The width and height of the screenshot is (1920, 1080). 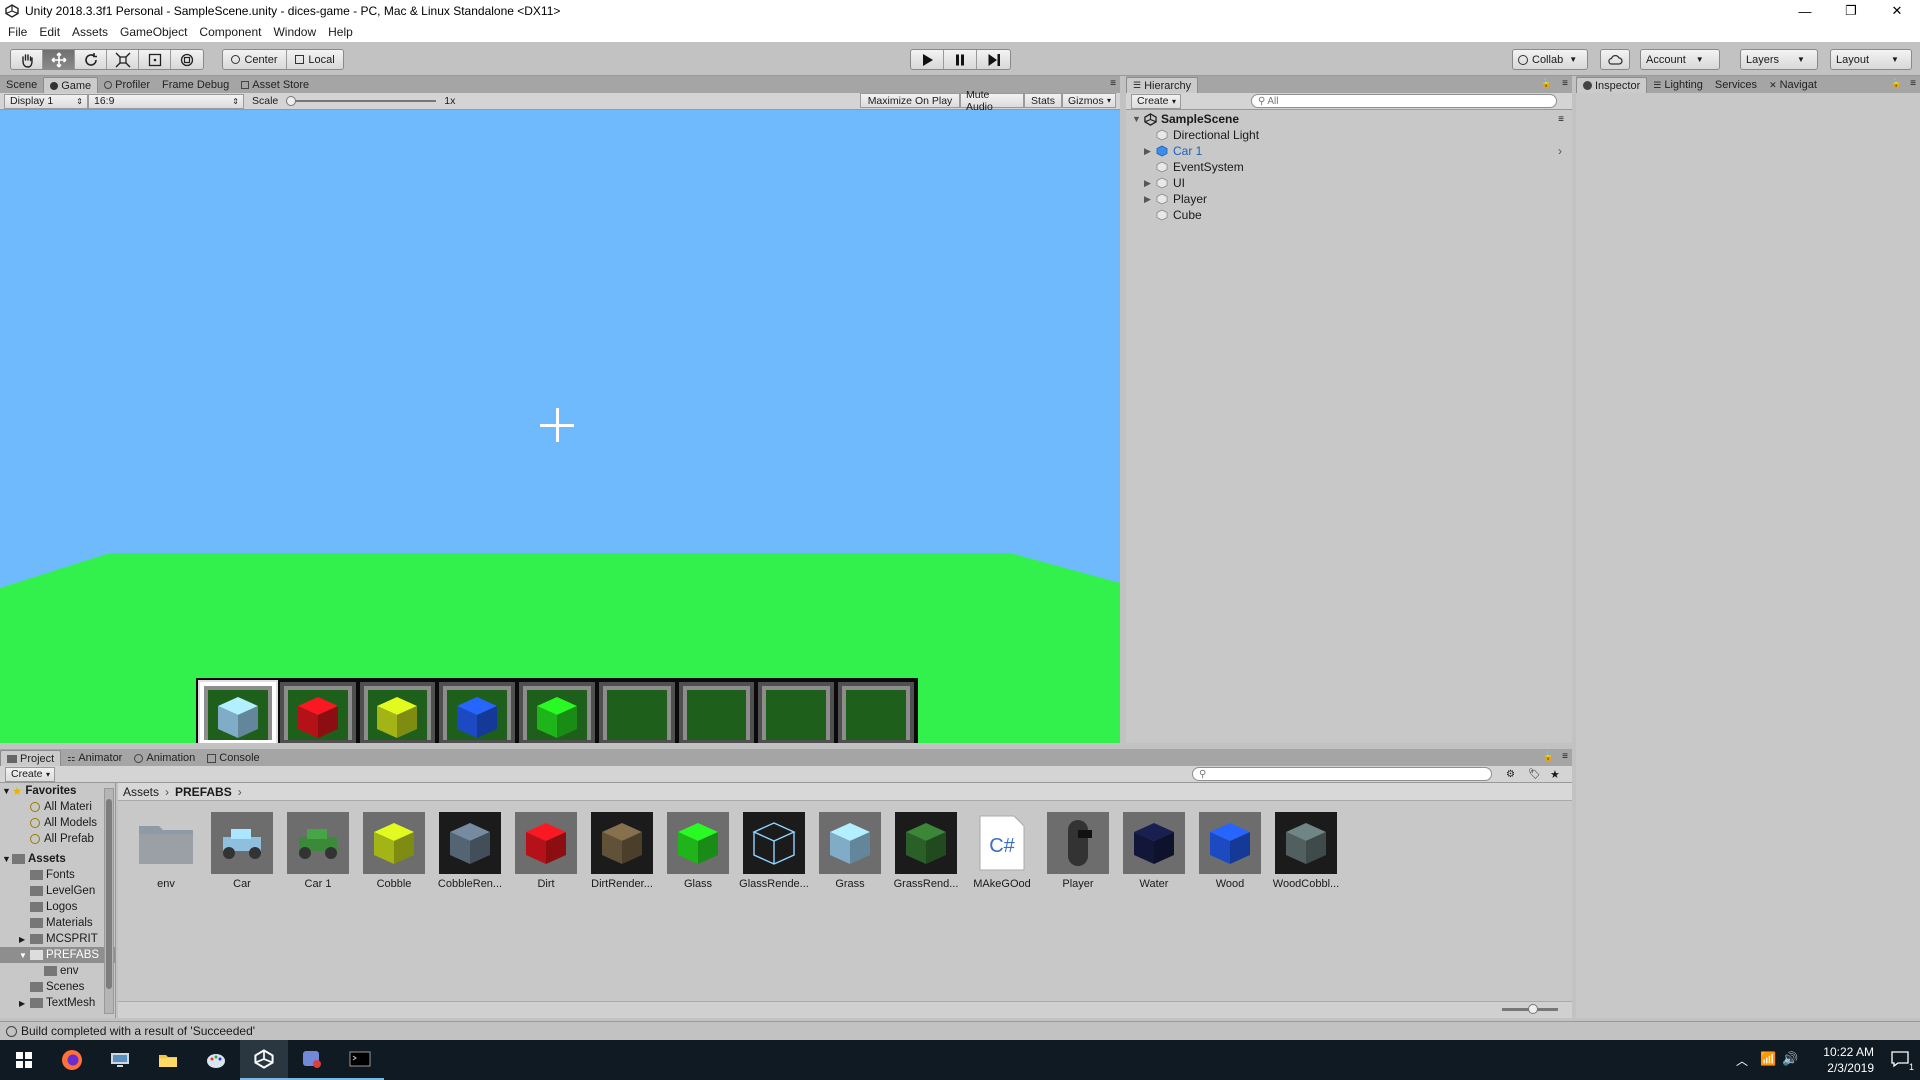 What do you see at coordinates (698, 851) in the screenshot?
I see `asset-item: Glass` at bounding box center [698, 851].